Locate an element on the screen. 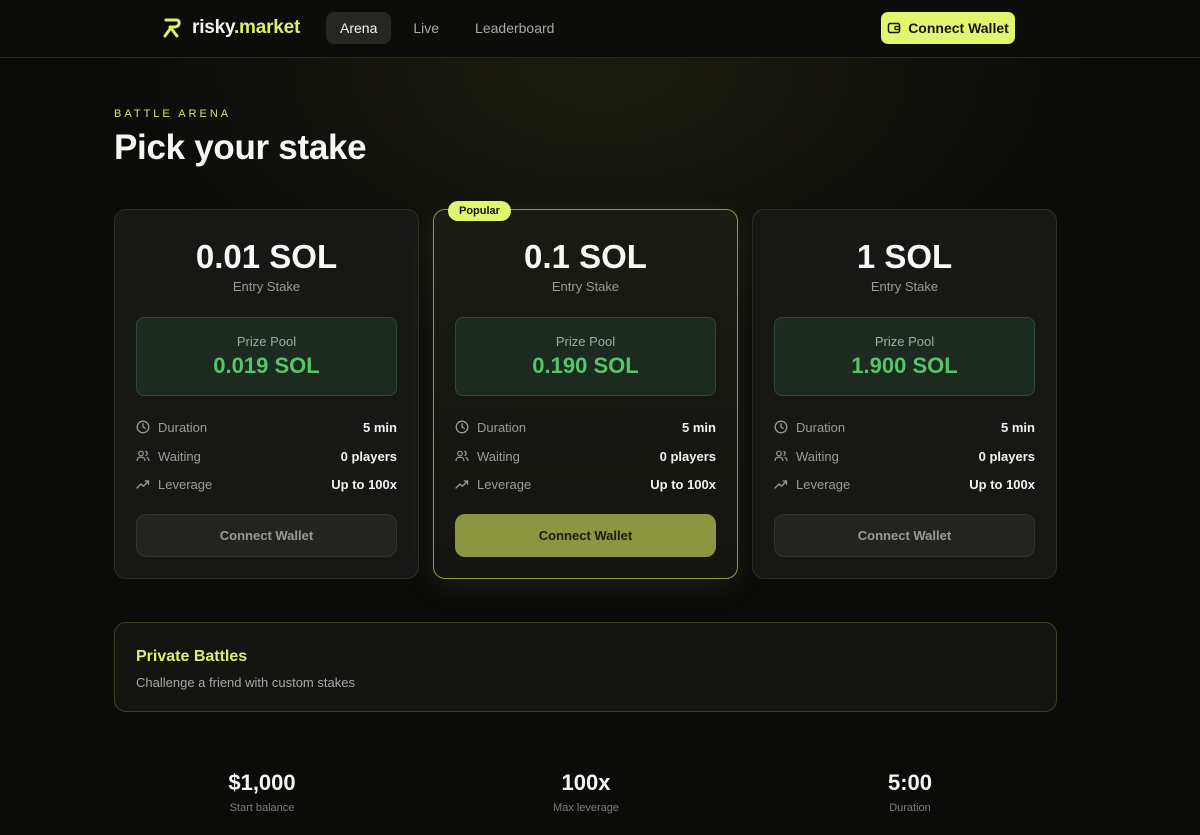 Image resolution: width=1200 pixels, height=835 pixels. page-title: Pick your stake is located at coordinates (240, 147).